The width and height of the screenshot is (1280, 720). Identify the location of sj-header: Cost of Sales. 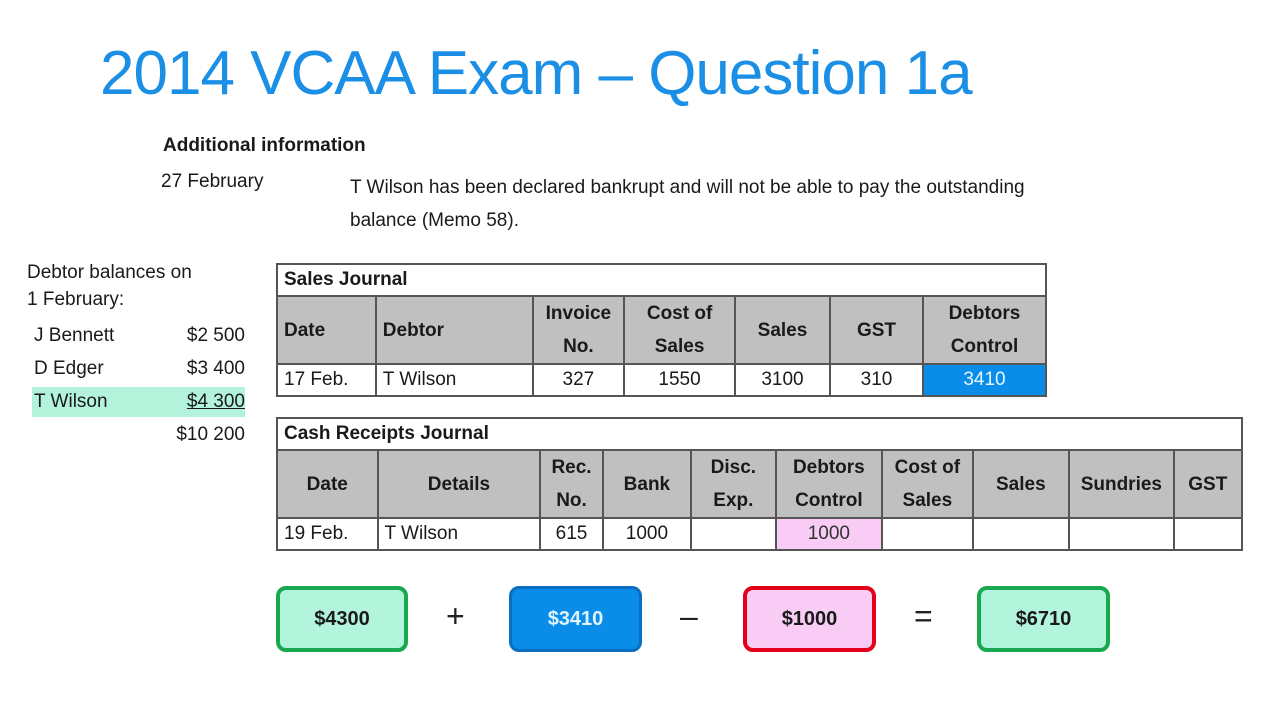
(679, 330).